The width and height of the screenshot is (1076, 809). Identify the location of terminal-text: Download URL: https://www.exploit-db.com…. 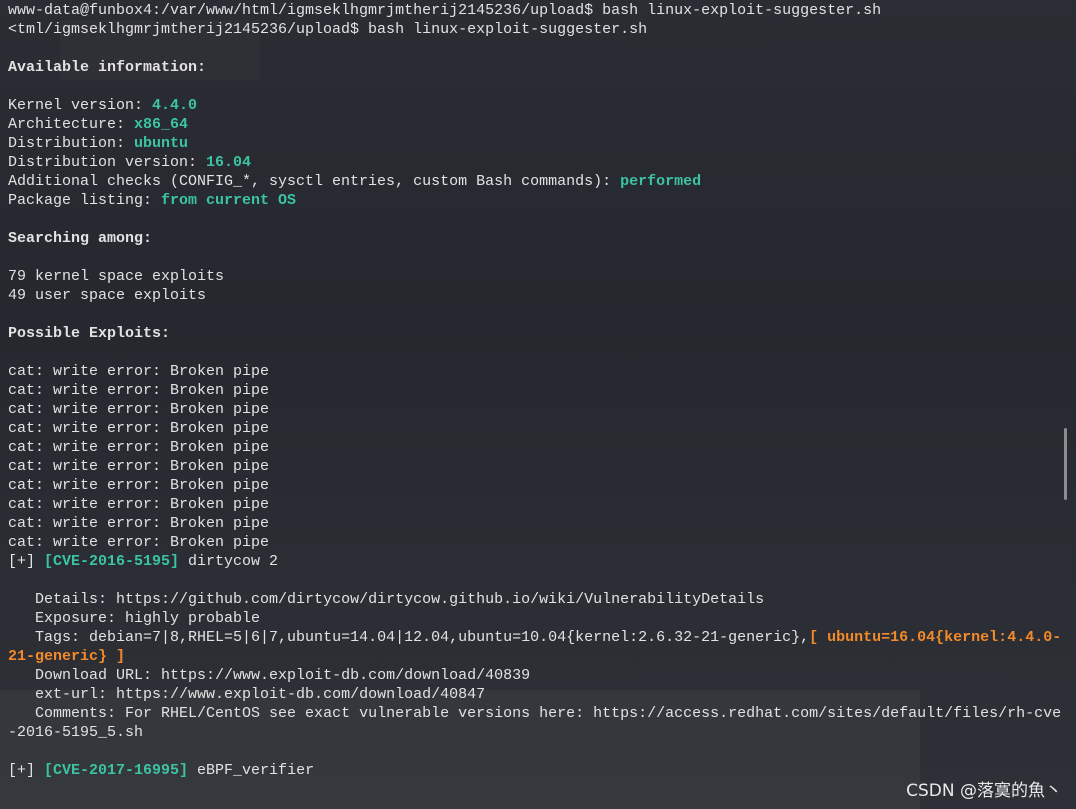
(269, 675).